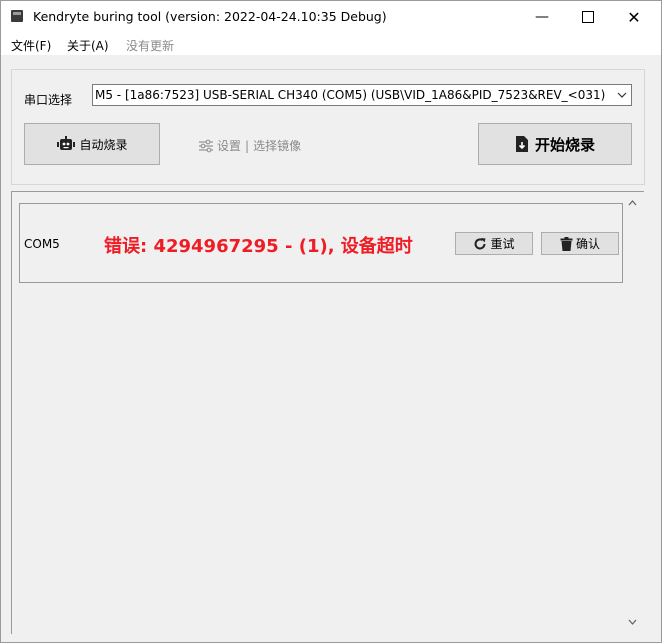 This screenshot has width=662, height=643. What do you see at coordinates (632, 203) in the screenshot?
I see `scroll-up-icon` at bounding box center [632, 203].